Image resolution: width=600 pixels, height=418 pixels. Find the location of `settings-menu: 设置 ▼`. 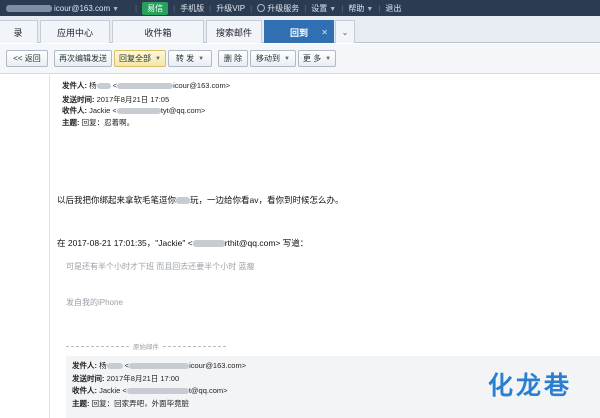

settings-menu: 设置 ▼ is located at coordinates (323, 8).